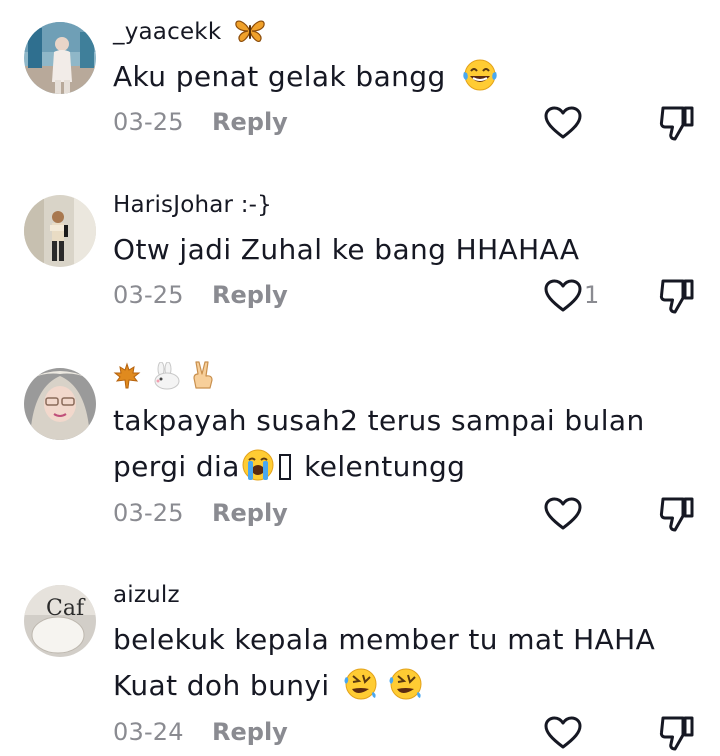 The width and height of the screenshot is (720, 756). Describe the element at coordinates (385, 466) in the screenshot. I see `comment-line: kelentungg` at that location.